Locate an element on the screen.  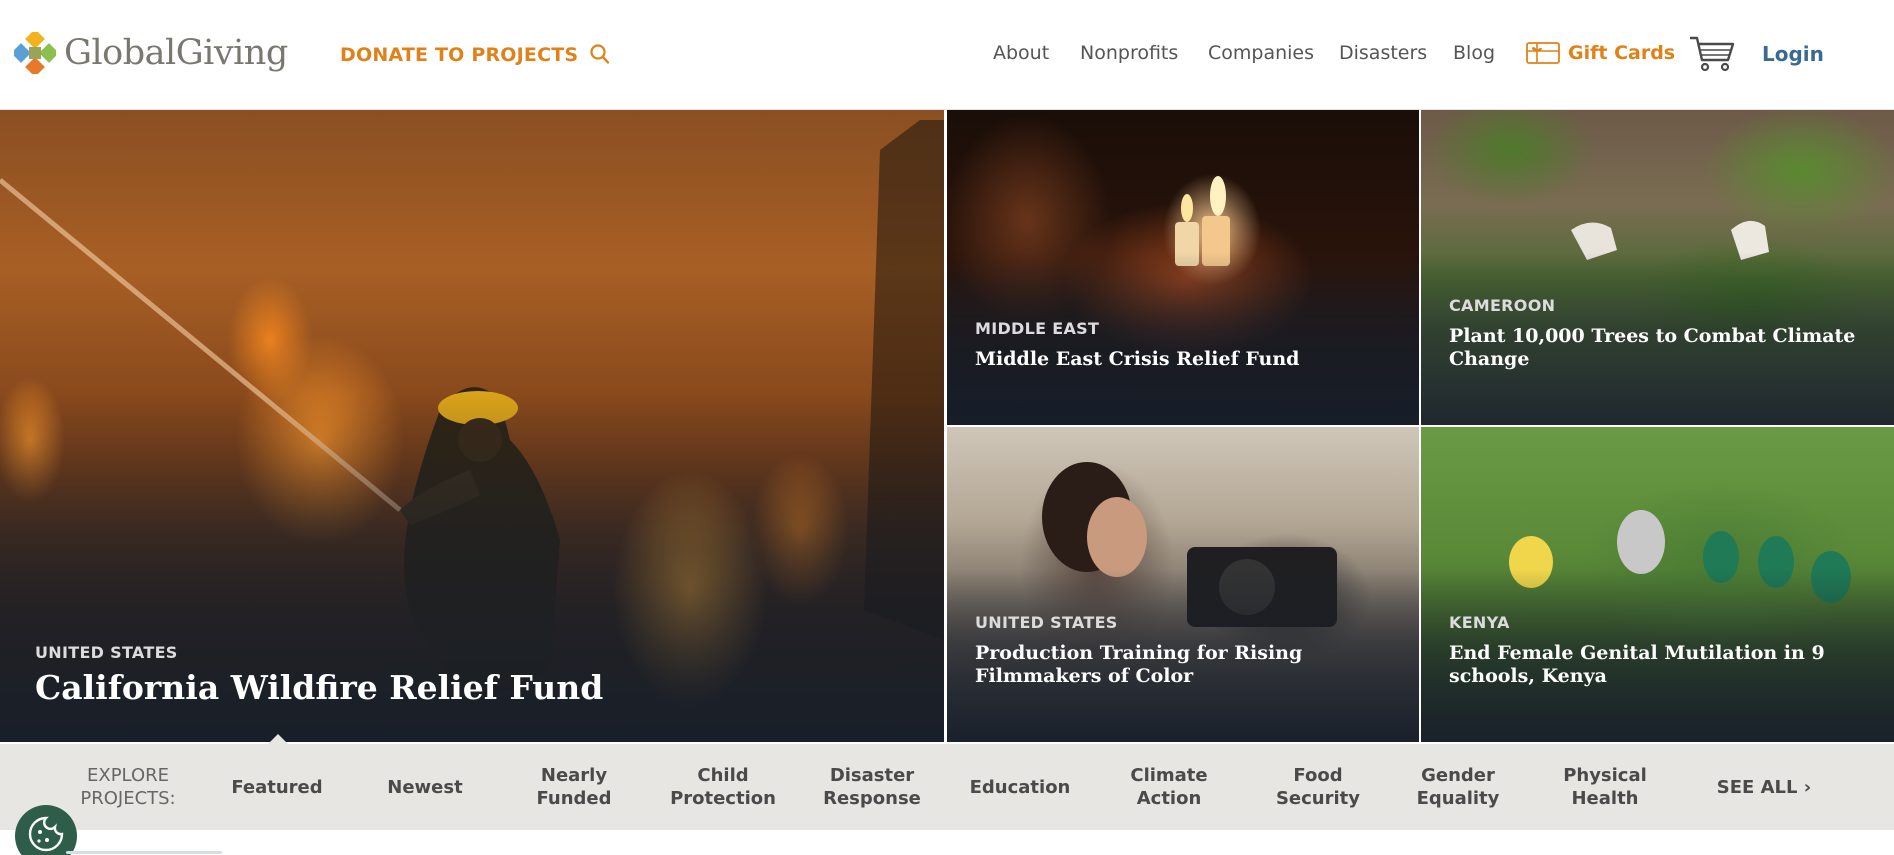
cart-icon is located at coordinates (1712, 54).